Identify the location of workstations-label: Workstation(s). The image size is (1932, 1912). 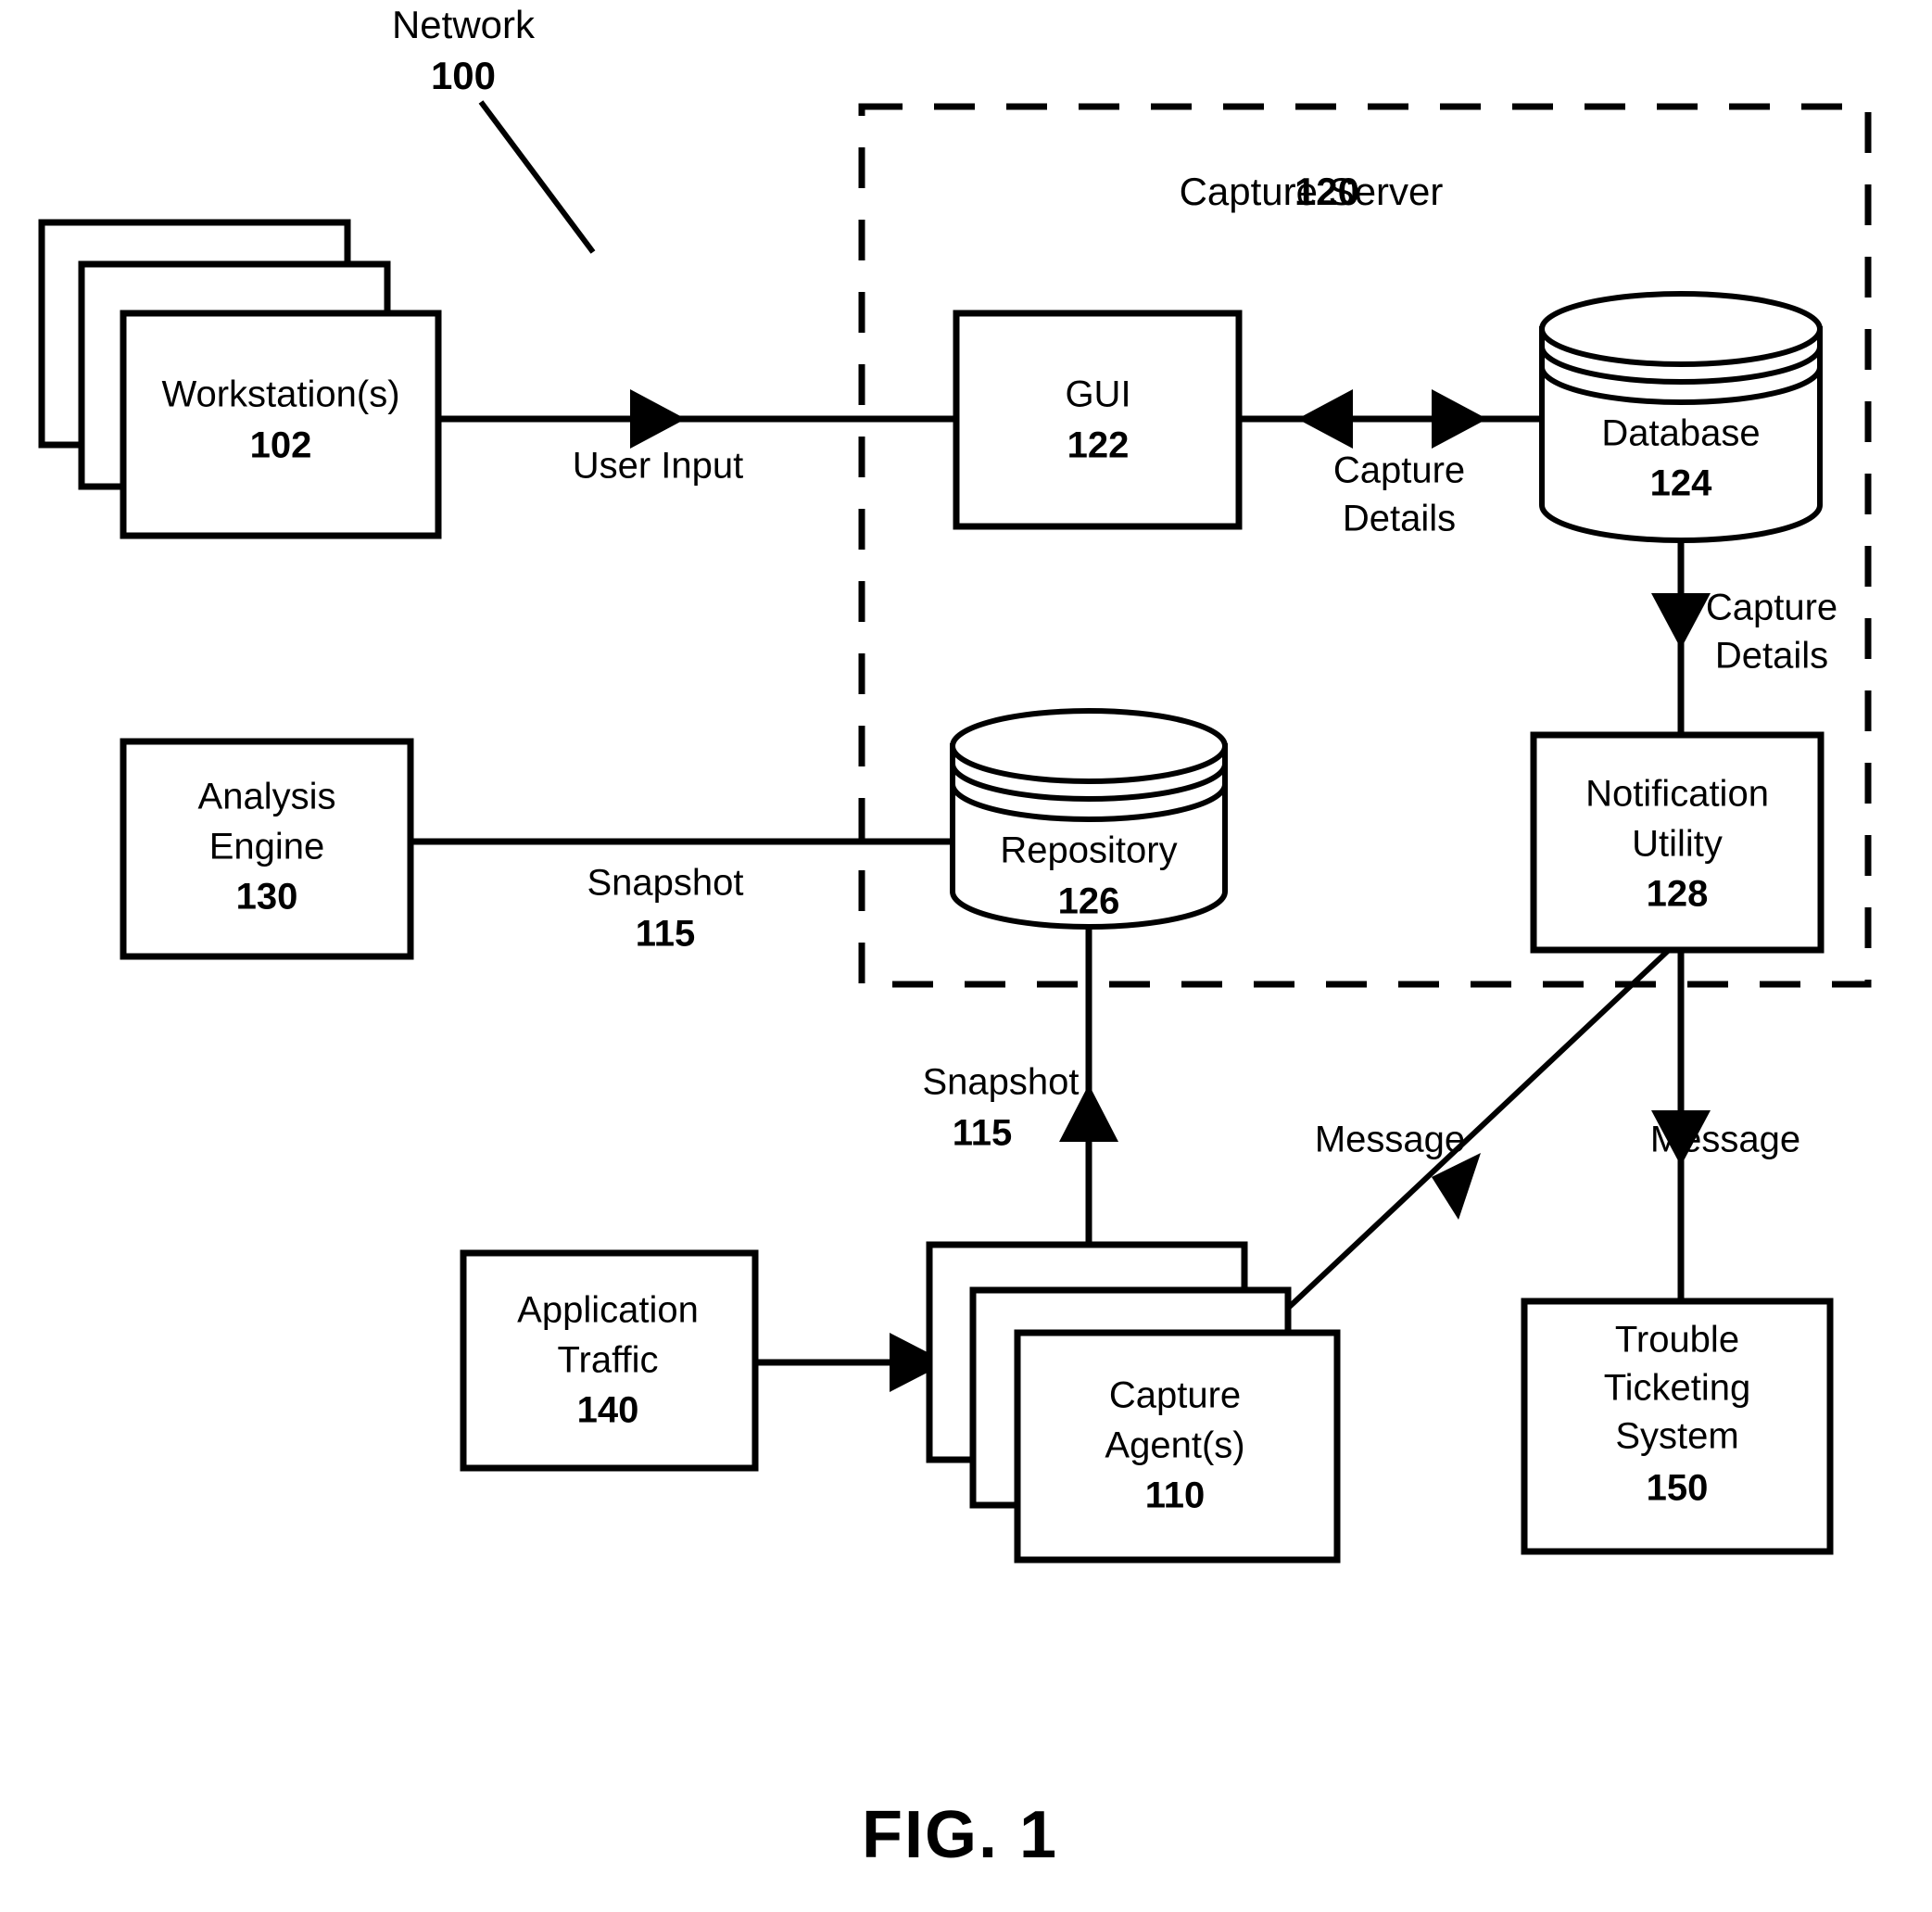
(280, 395).